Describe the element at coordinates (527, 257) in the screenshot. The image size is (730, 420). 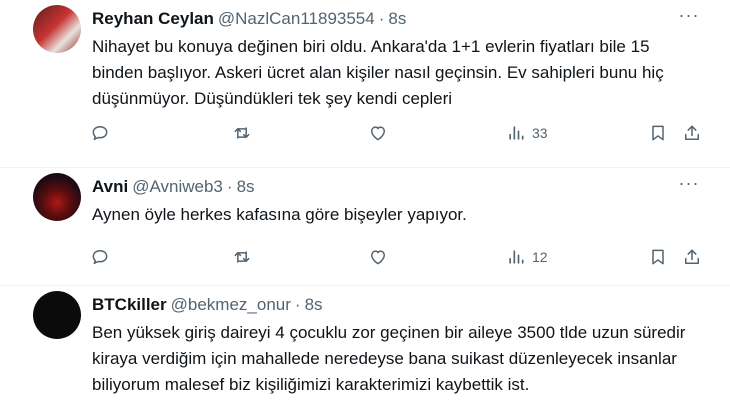
I see `views-button: 12` at that location.